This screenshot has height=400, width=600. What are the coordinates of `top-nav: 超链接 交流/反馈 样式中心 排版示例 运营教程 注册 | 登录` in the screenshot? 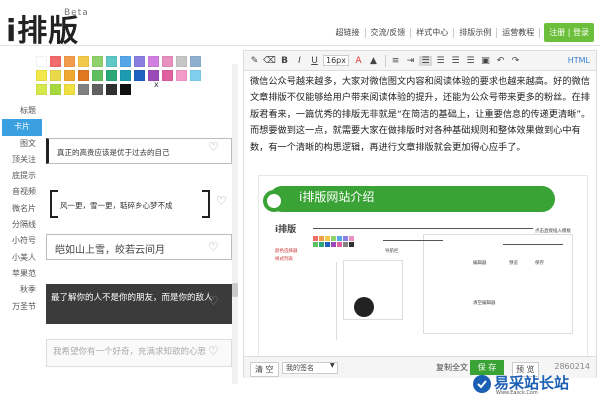 It's located at (462, 32).